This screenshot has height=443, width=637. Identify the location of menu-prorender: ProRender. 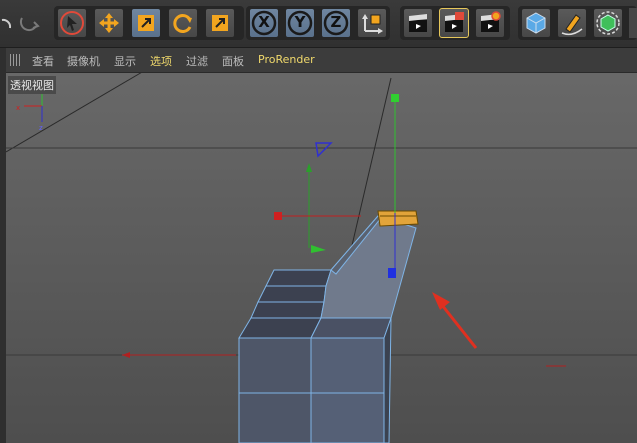
(286, 59).